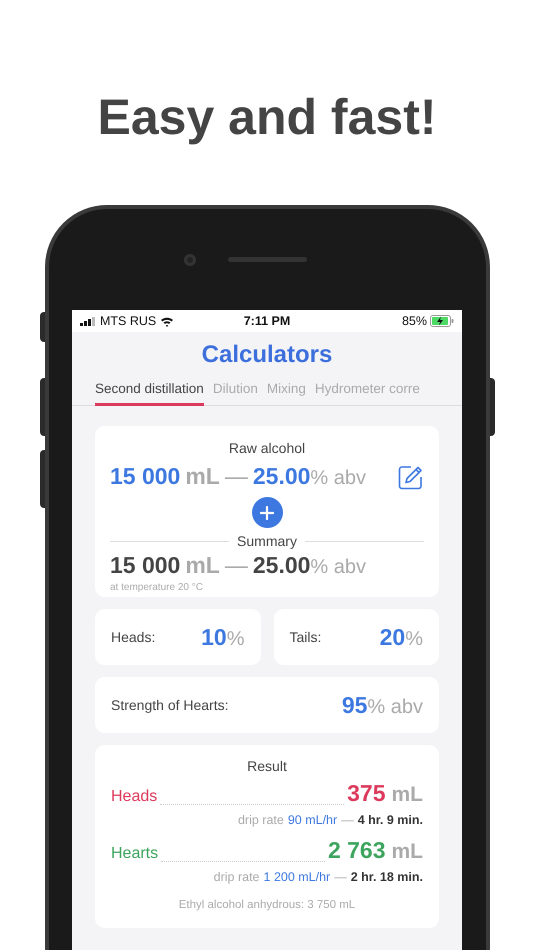 Image resolution: width=534 pixels, height=950 pixels. What do you see at coordinates (267, 905) in the screenshot?
I see `footnote: Ethyl alcohol anhydrous: 3 750 mL` at bounding box center [267, 905].